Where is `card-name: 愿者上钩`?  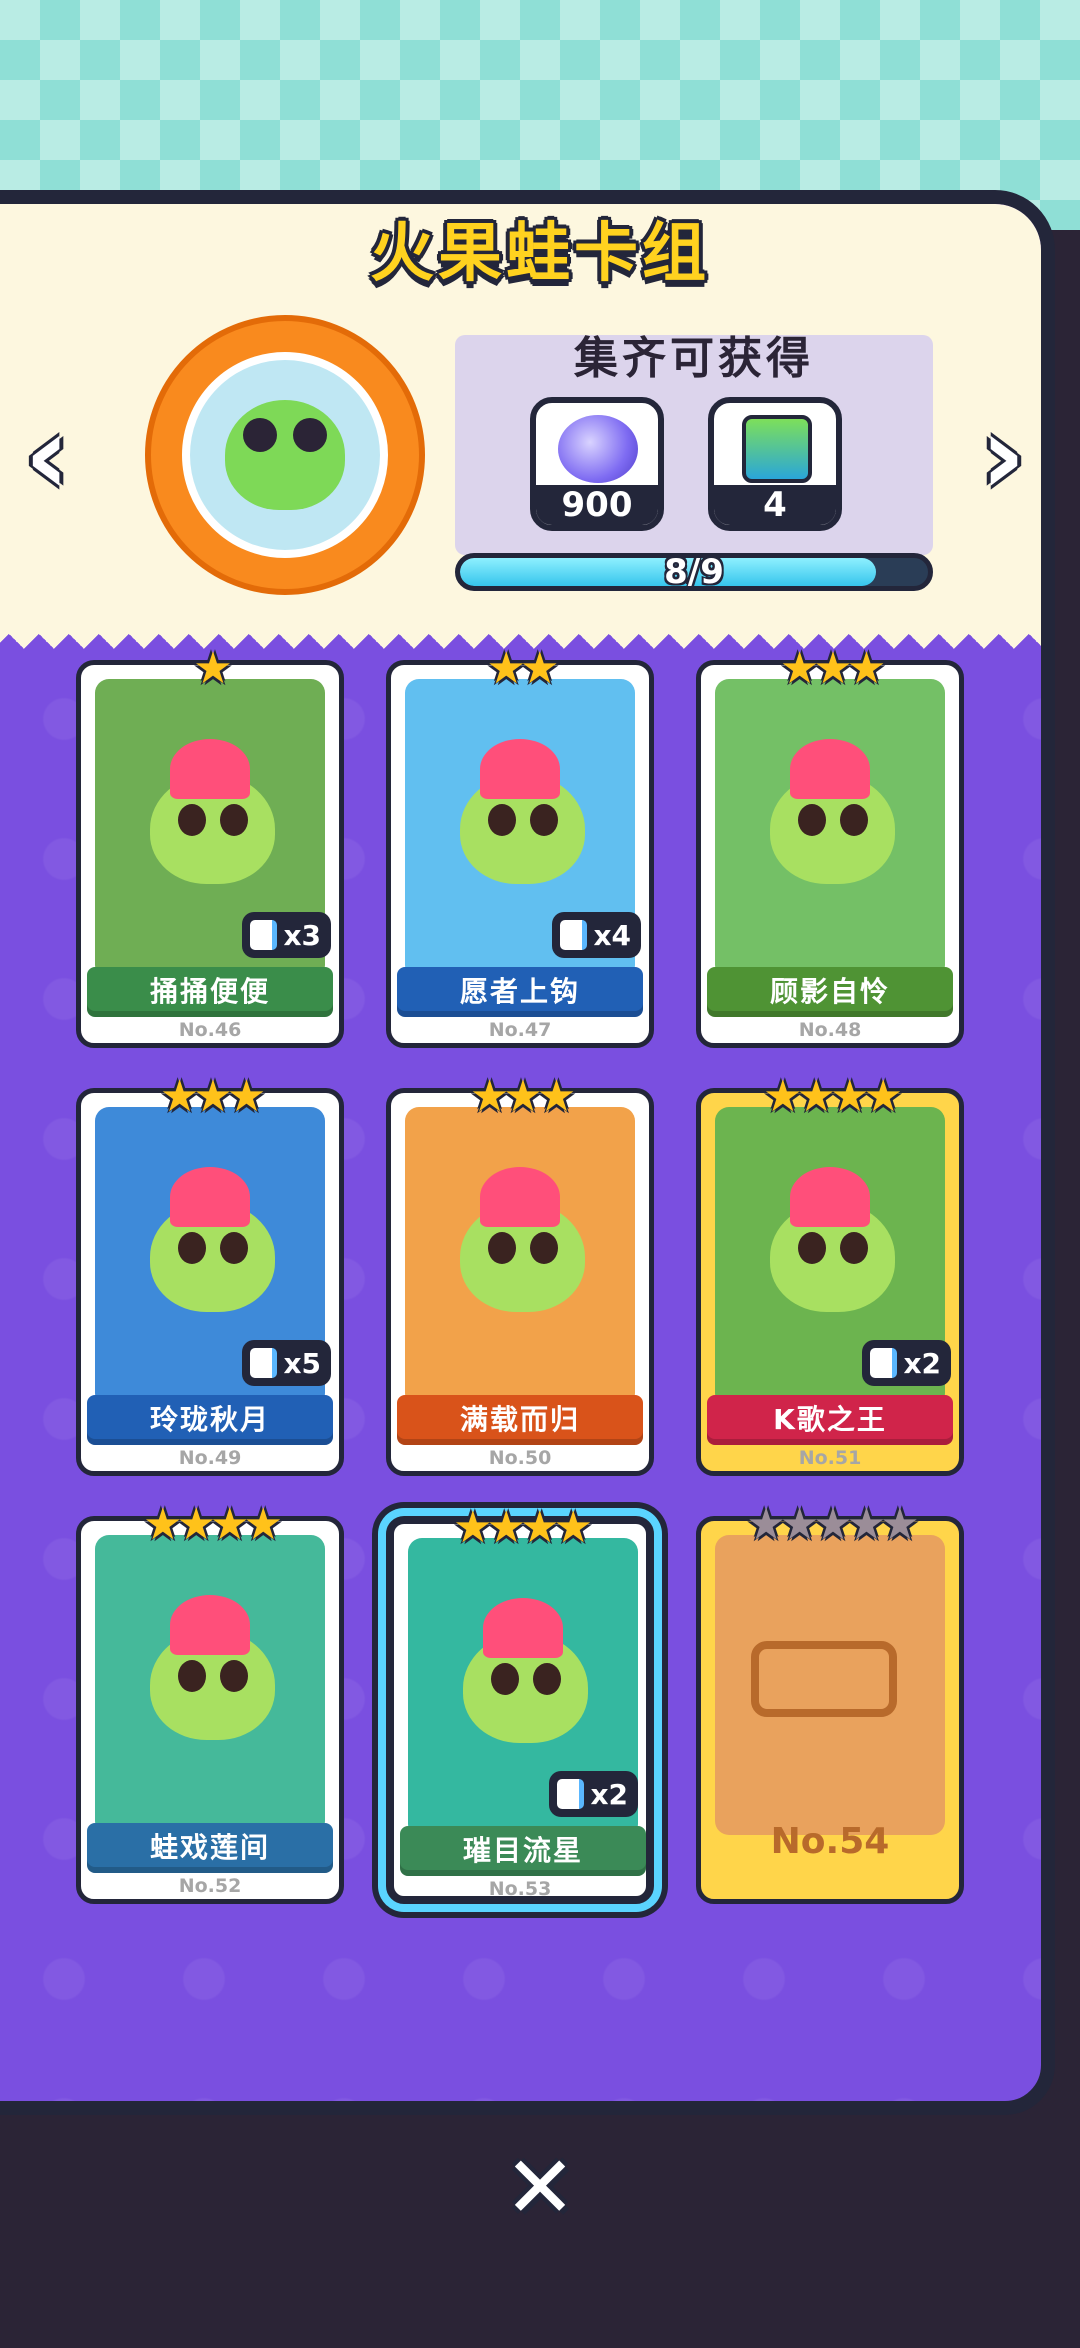
card-name: 愿者上钩 is located at coordinates (520, 992).